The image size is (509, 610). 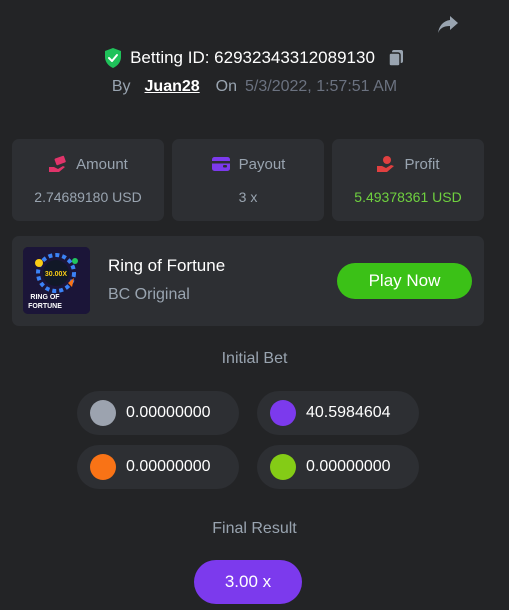 What do you see at coordinates (45, 297) in the screenshot?
I see `thumbnail-title-line1: RING OF` at bounding box center [45, 297].